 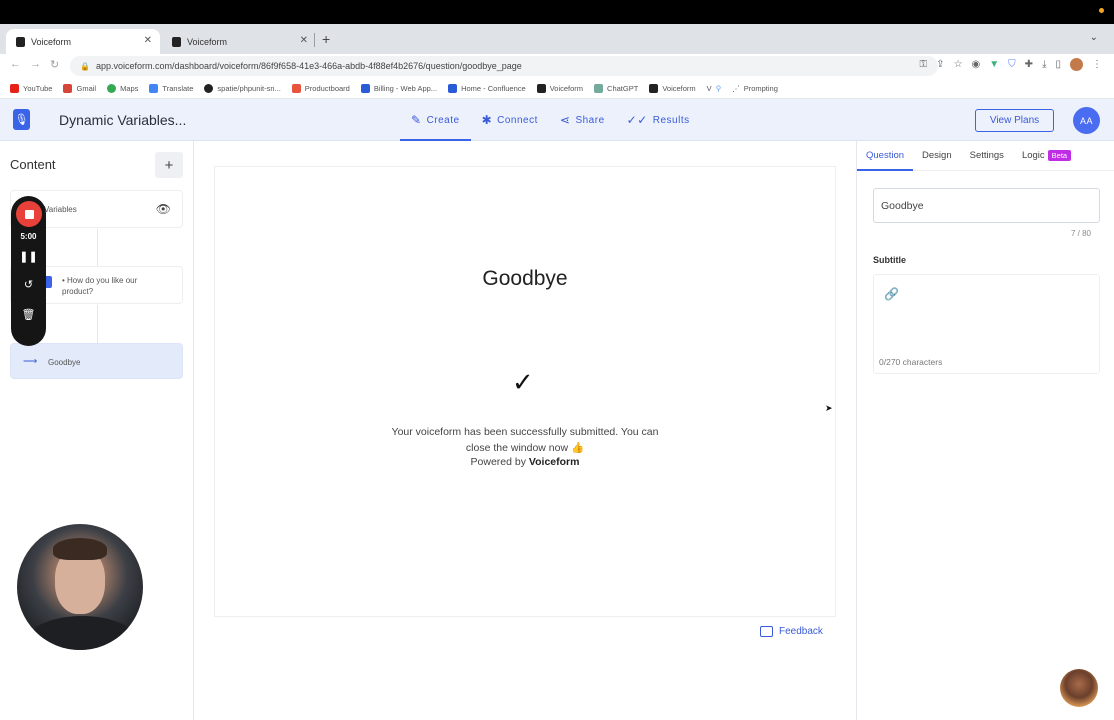 I want to click on translate-icon, so click(x=154, y=88).